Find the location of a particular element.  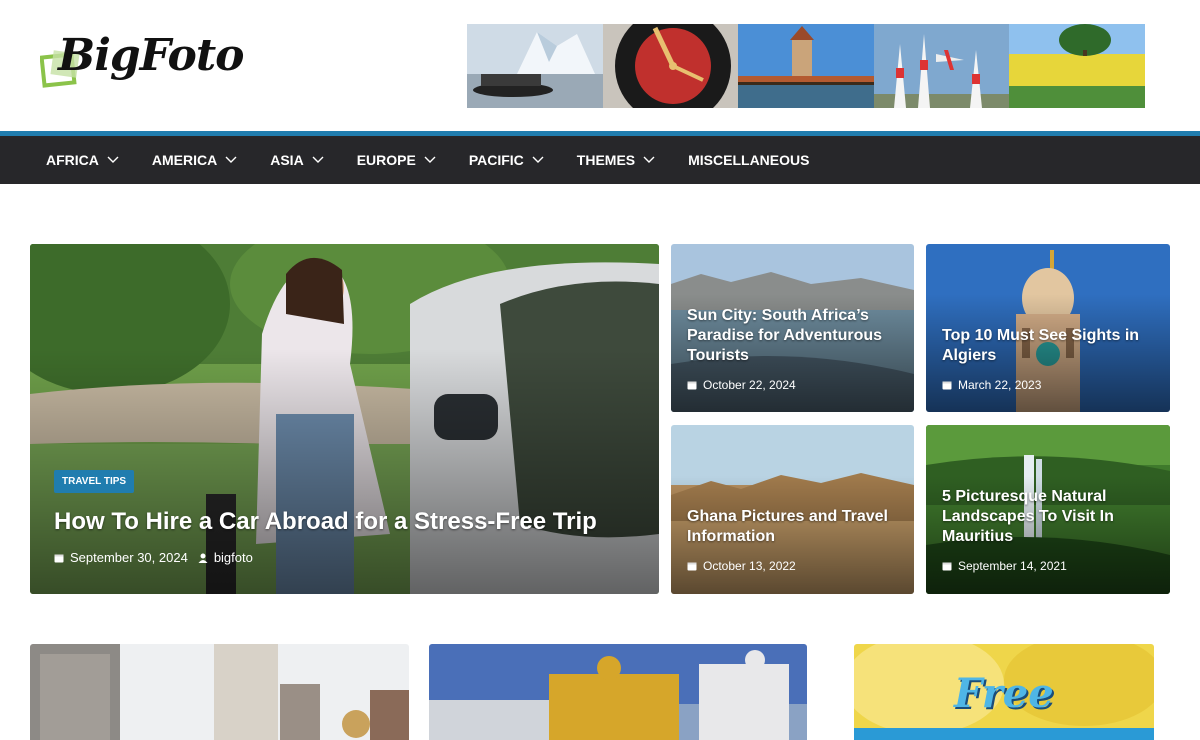

card-meta: October 22, 2024 is located at coordinates (741, 385).